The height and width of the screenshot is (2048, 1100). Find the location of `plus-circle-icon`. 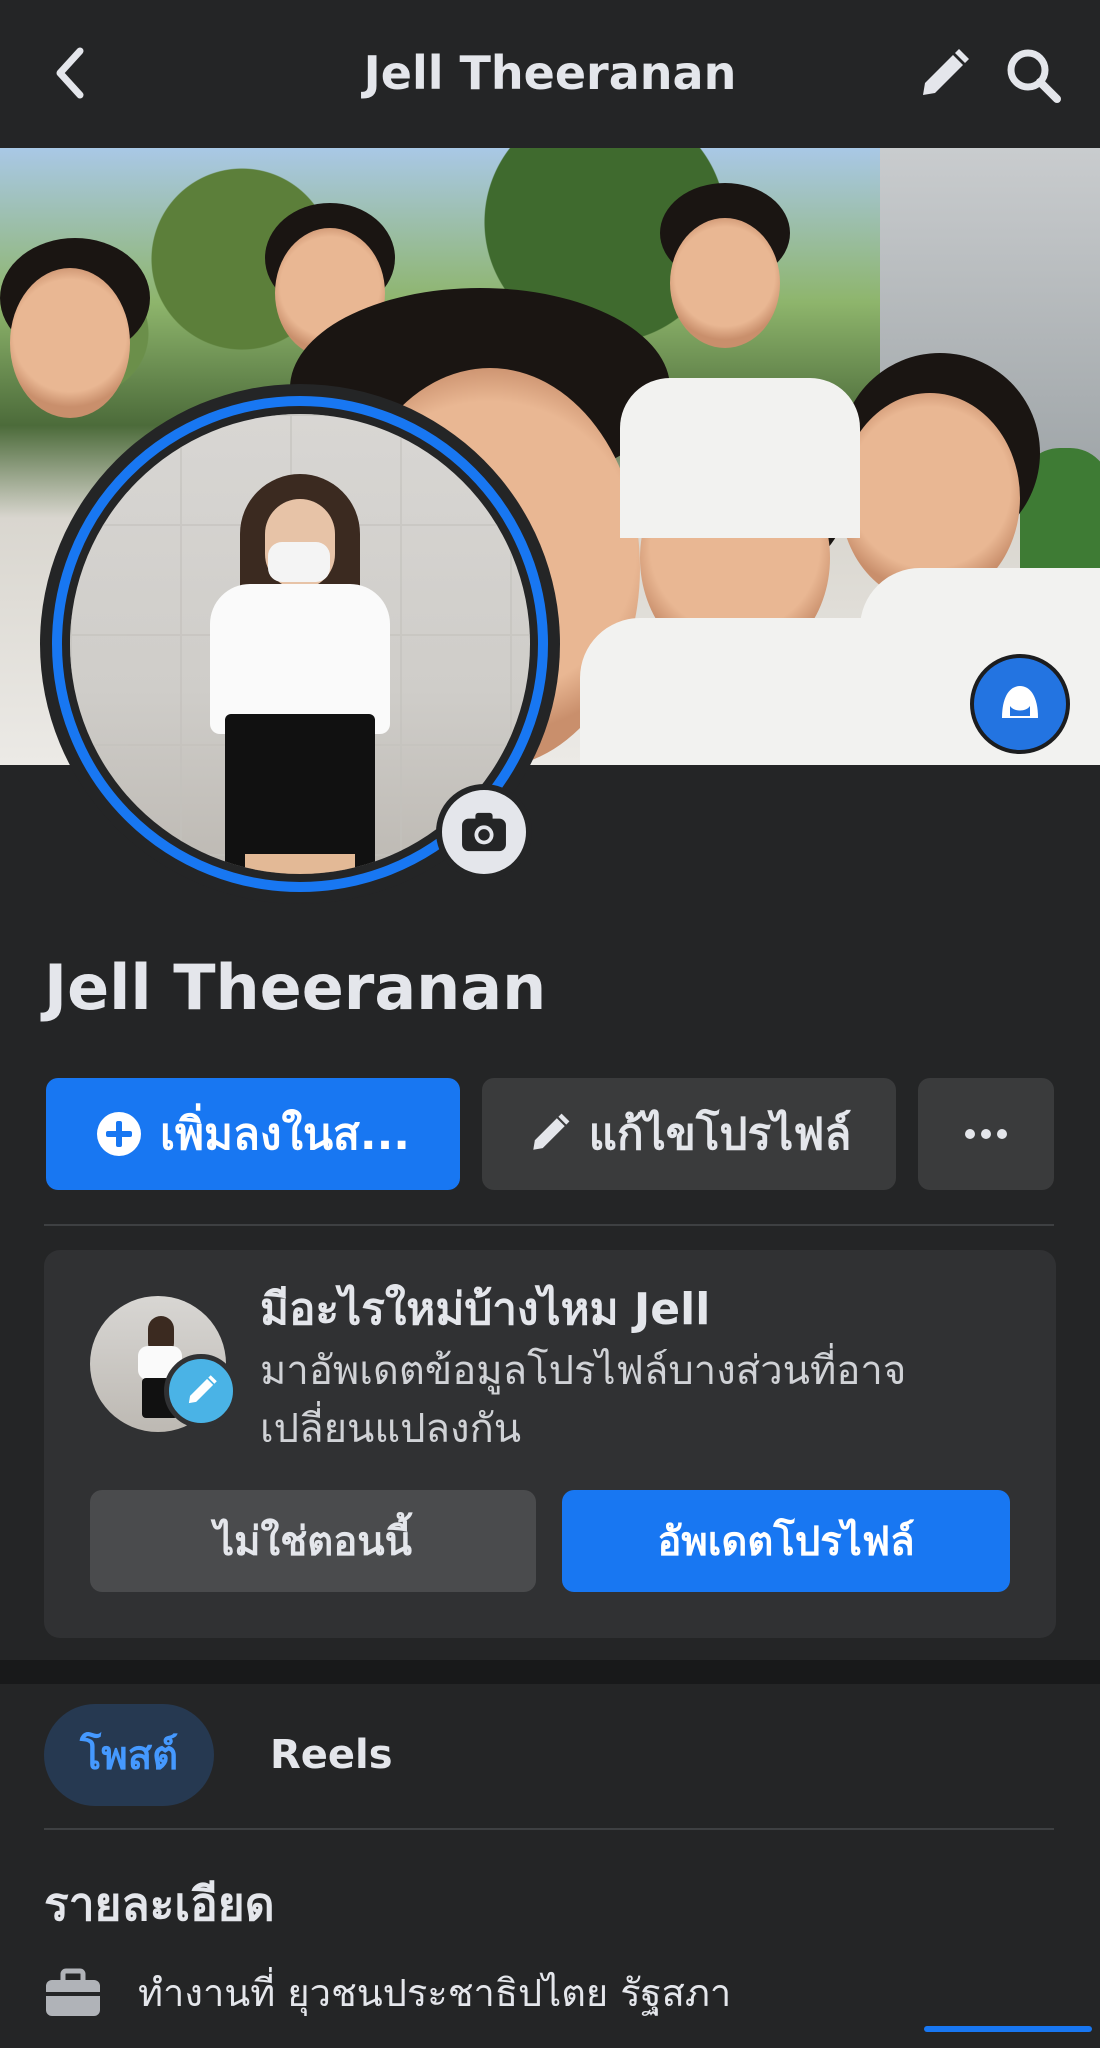

plus-circle-icon is located at coordinates (118, 1134).